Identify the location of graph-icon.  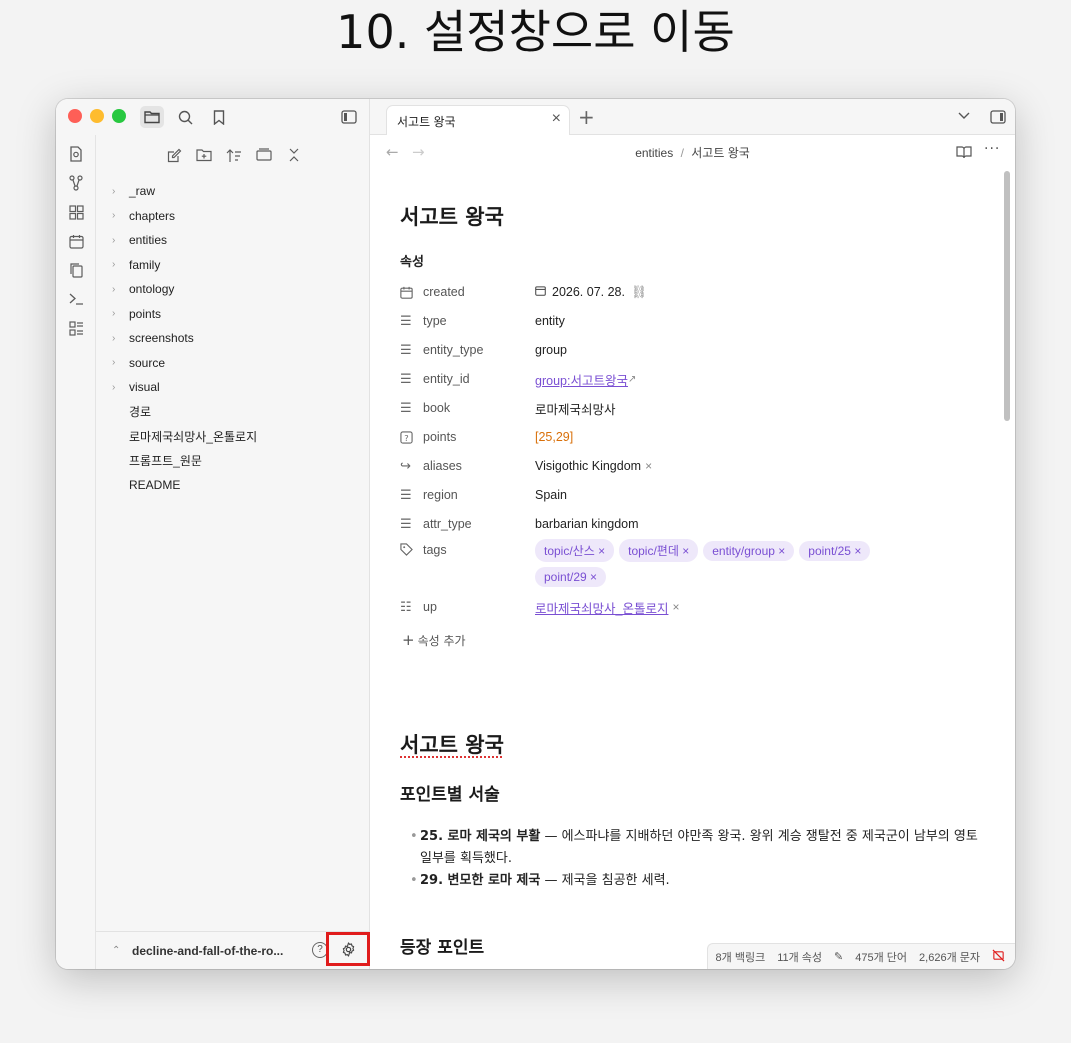
(76, 183).